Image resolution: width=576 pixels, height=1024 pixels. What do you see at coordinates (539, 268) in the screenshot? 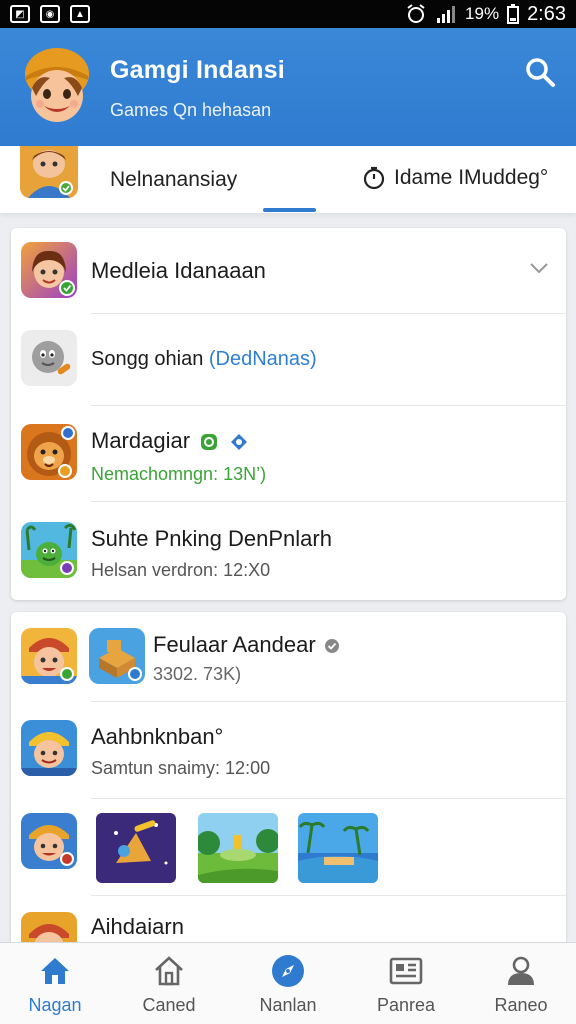
I see `chevron-down-icon` at bounding box center [539, 268].